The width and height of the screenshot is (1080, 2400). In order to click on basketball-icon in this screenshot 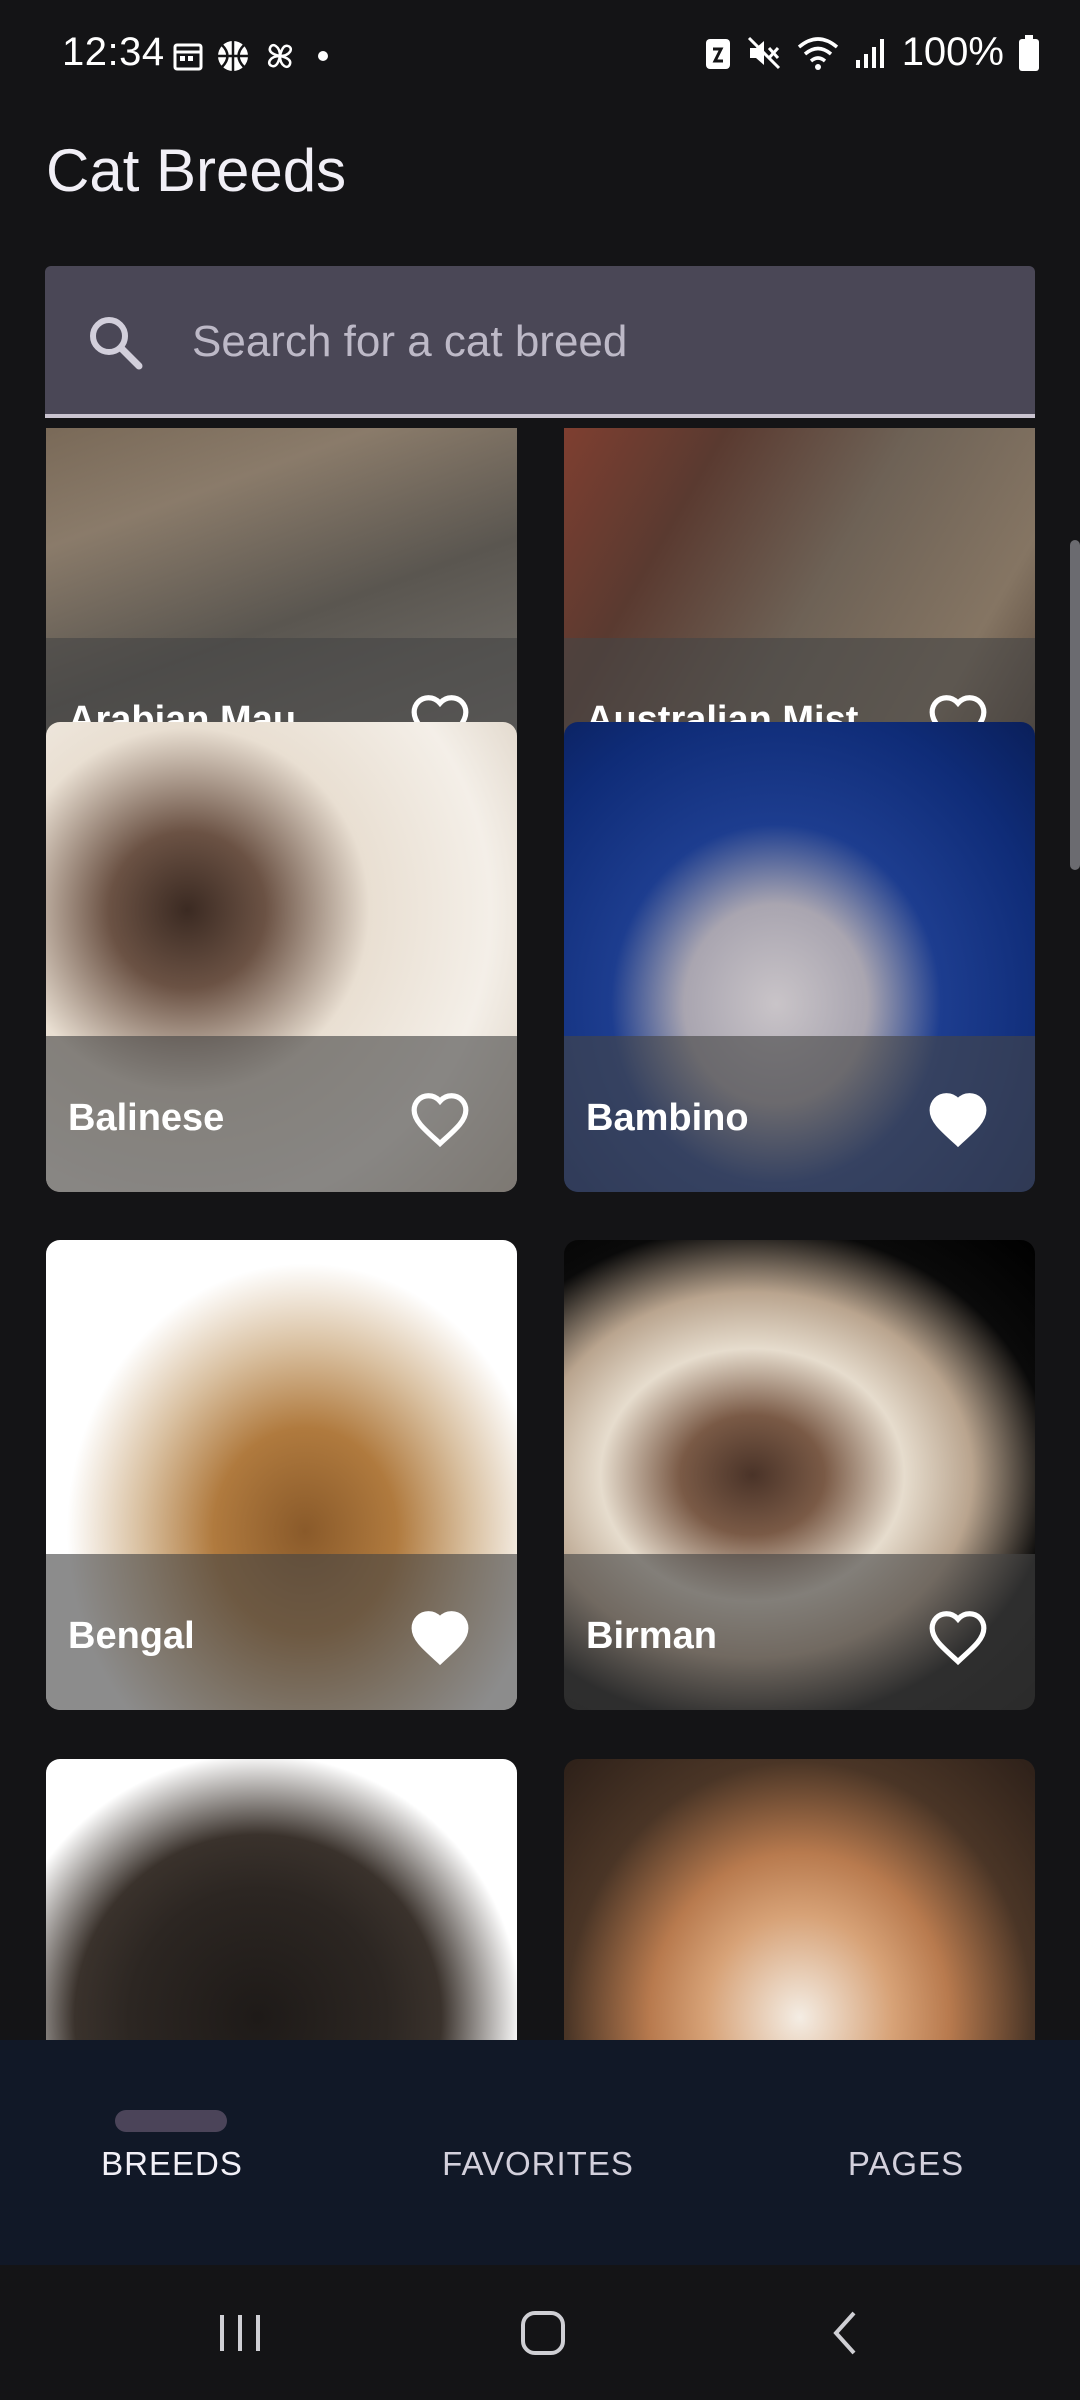, I will do `click(233, 56)`.